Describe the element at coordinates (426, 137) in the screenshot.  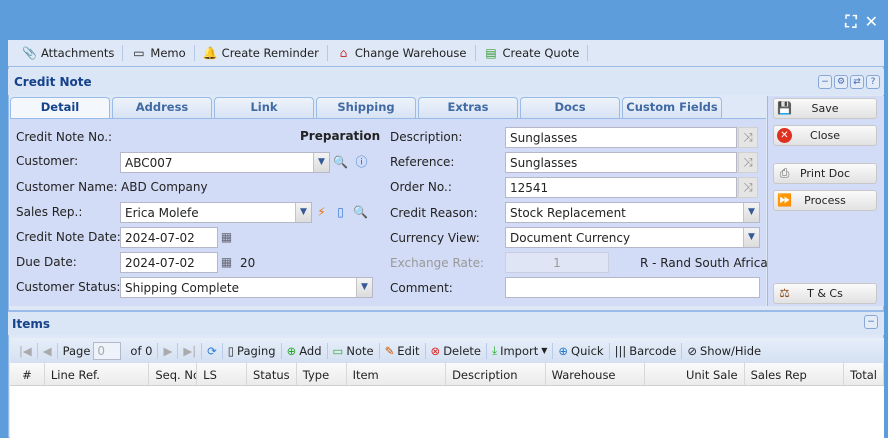
I see `description-label: Description:` at that location.